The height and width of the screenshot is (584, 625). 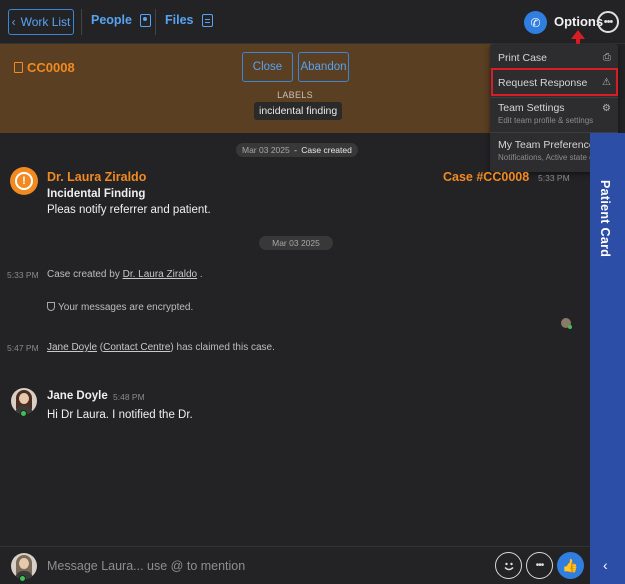 I want to click on more-actions-button: •••, so click(x=539, y=565).